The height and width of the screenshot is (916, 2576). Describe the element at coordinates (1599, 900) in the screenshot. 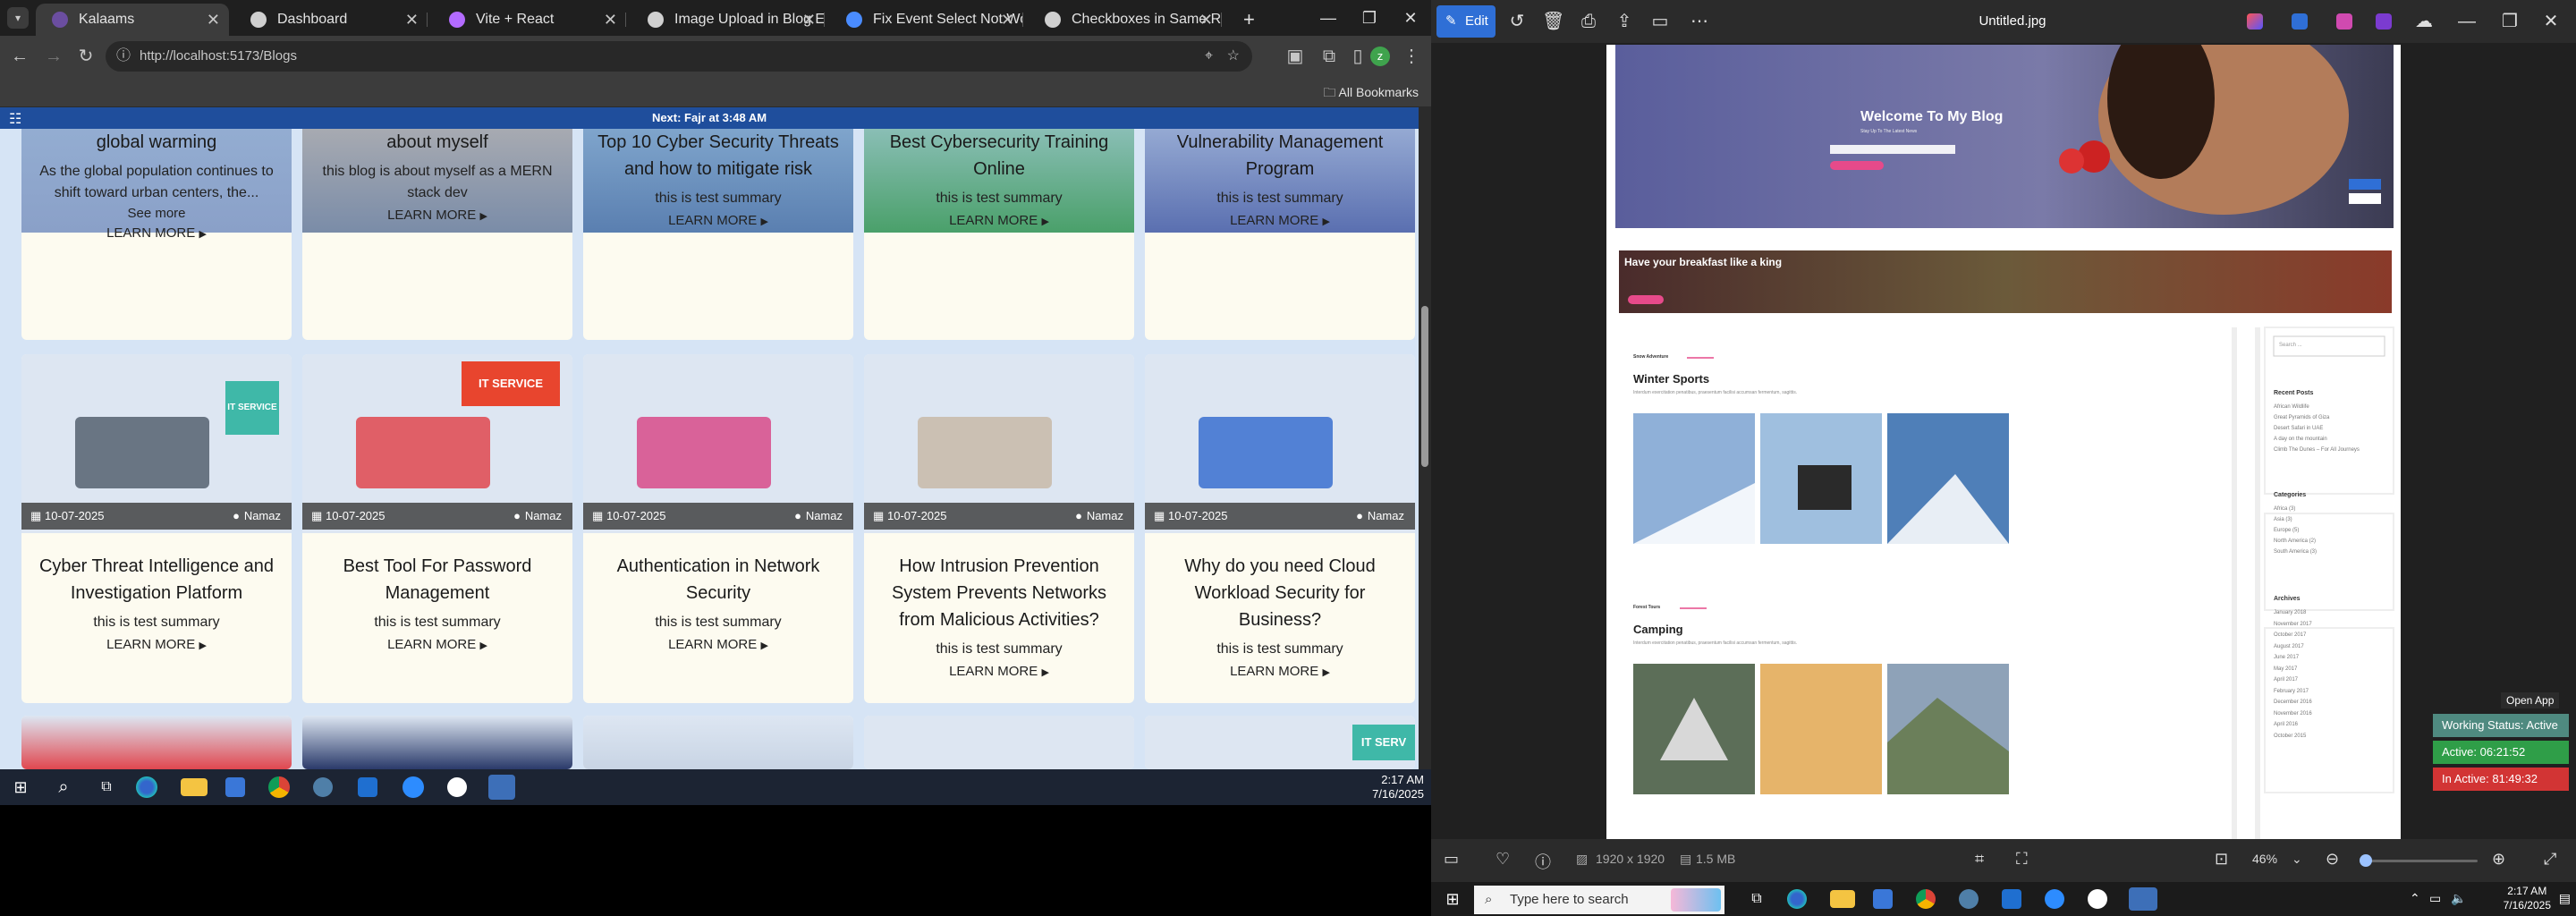

I see `taskbar-search-box: ⌕ Type here to search` at that location.